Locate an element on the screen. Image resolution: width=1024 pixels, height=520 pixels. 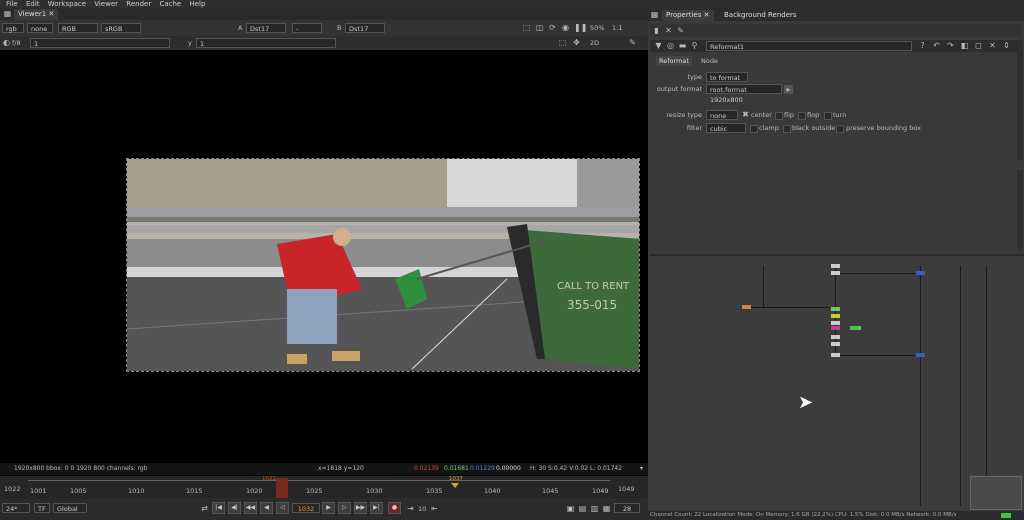
center-checkbox: ✖ is located at coordinates (745, 114).